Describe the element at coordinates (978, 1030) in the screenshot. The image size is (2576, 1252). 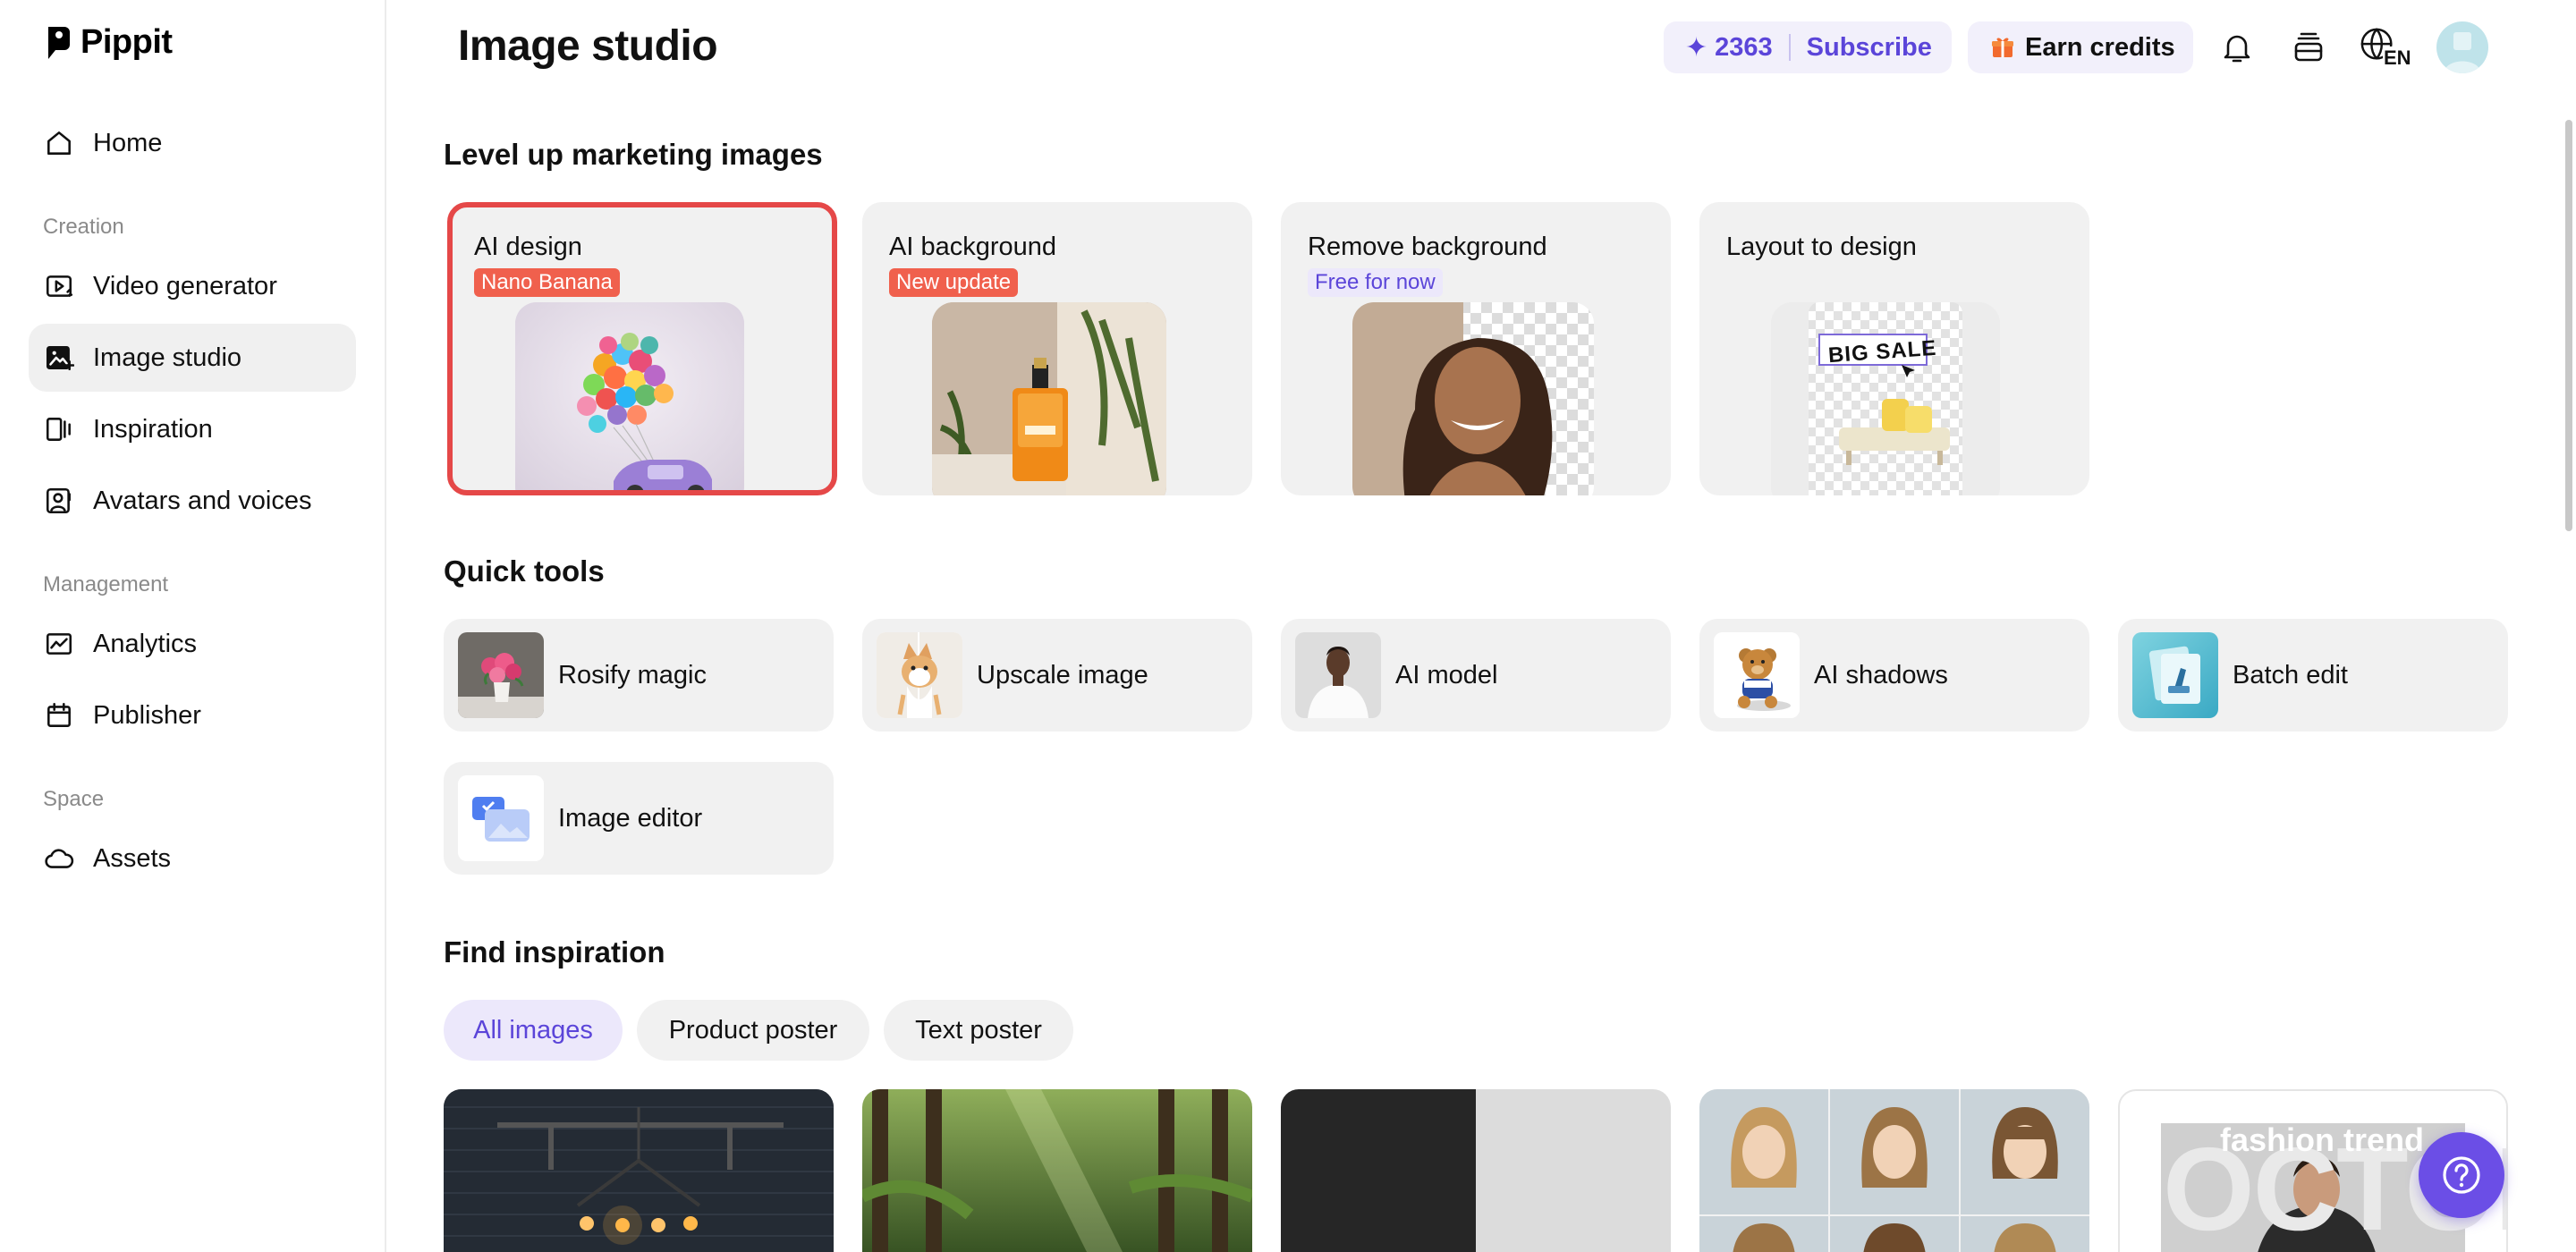
I see `filter-text-poster: Text poster` at that location.